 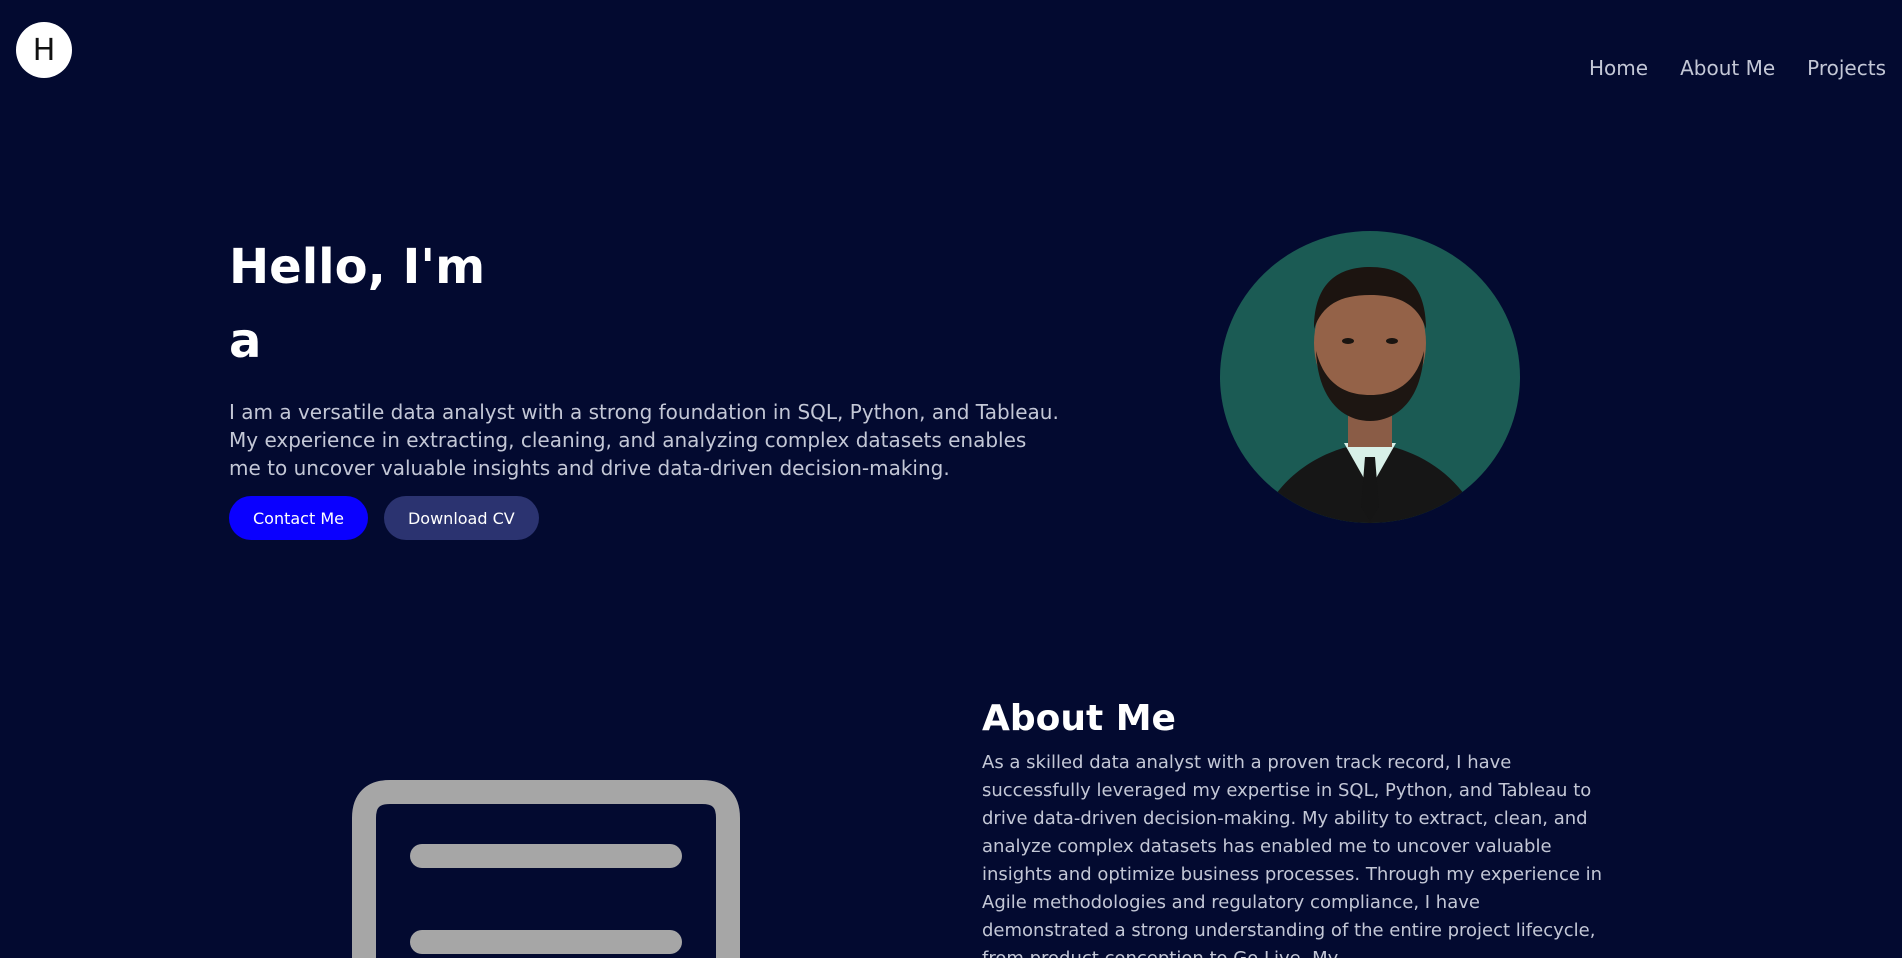 What do you see at coordinates (298, 518) in the screenshot?
I see `contact-me-button: Contact Me` at bounding box center [298, 518].